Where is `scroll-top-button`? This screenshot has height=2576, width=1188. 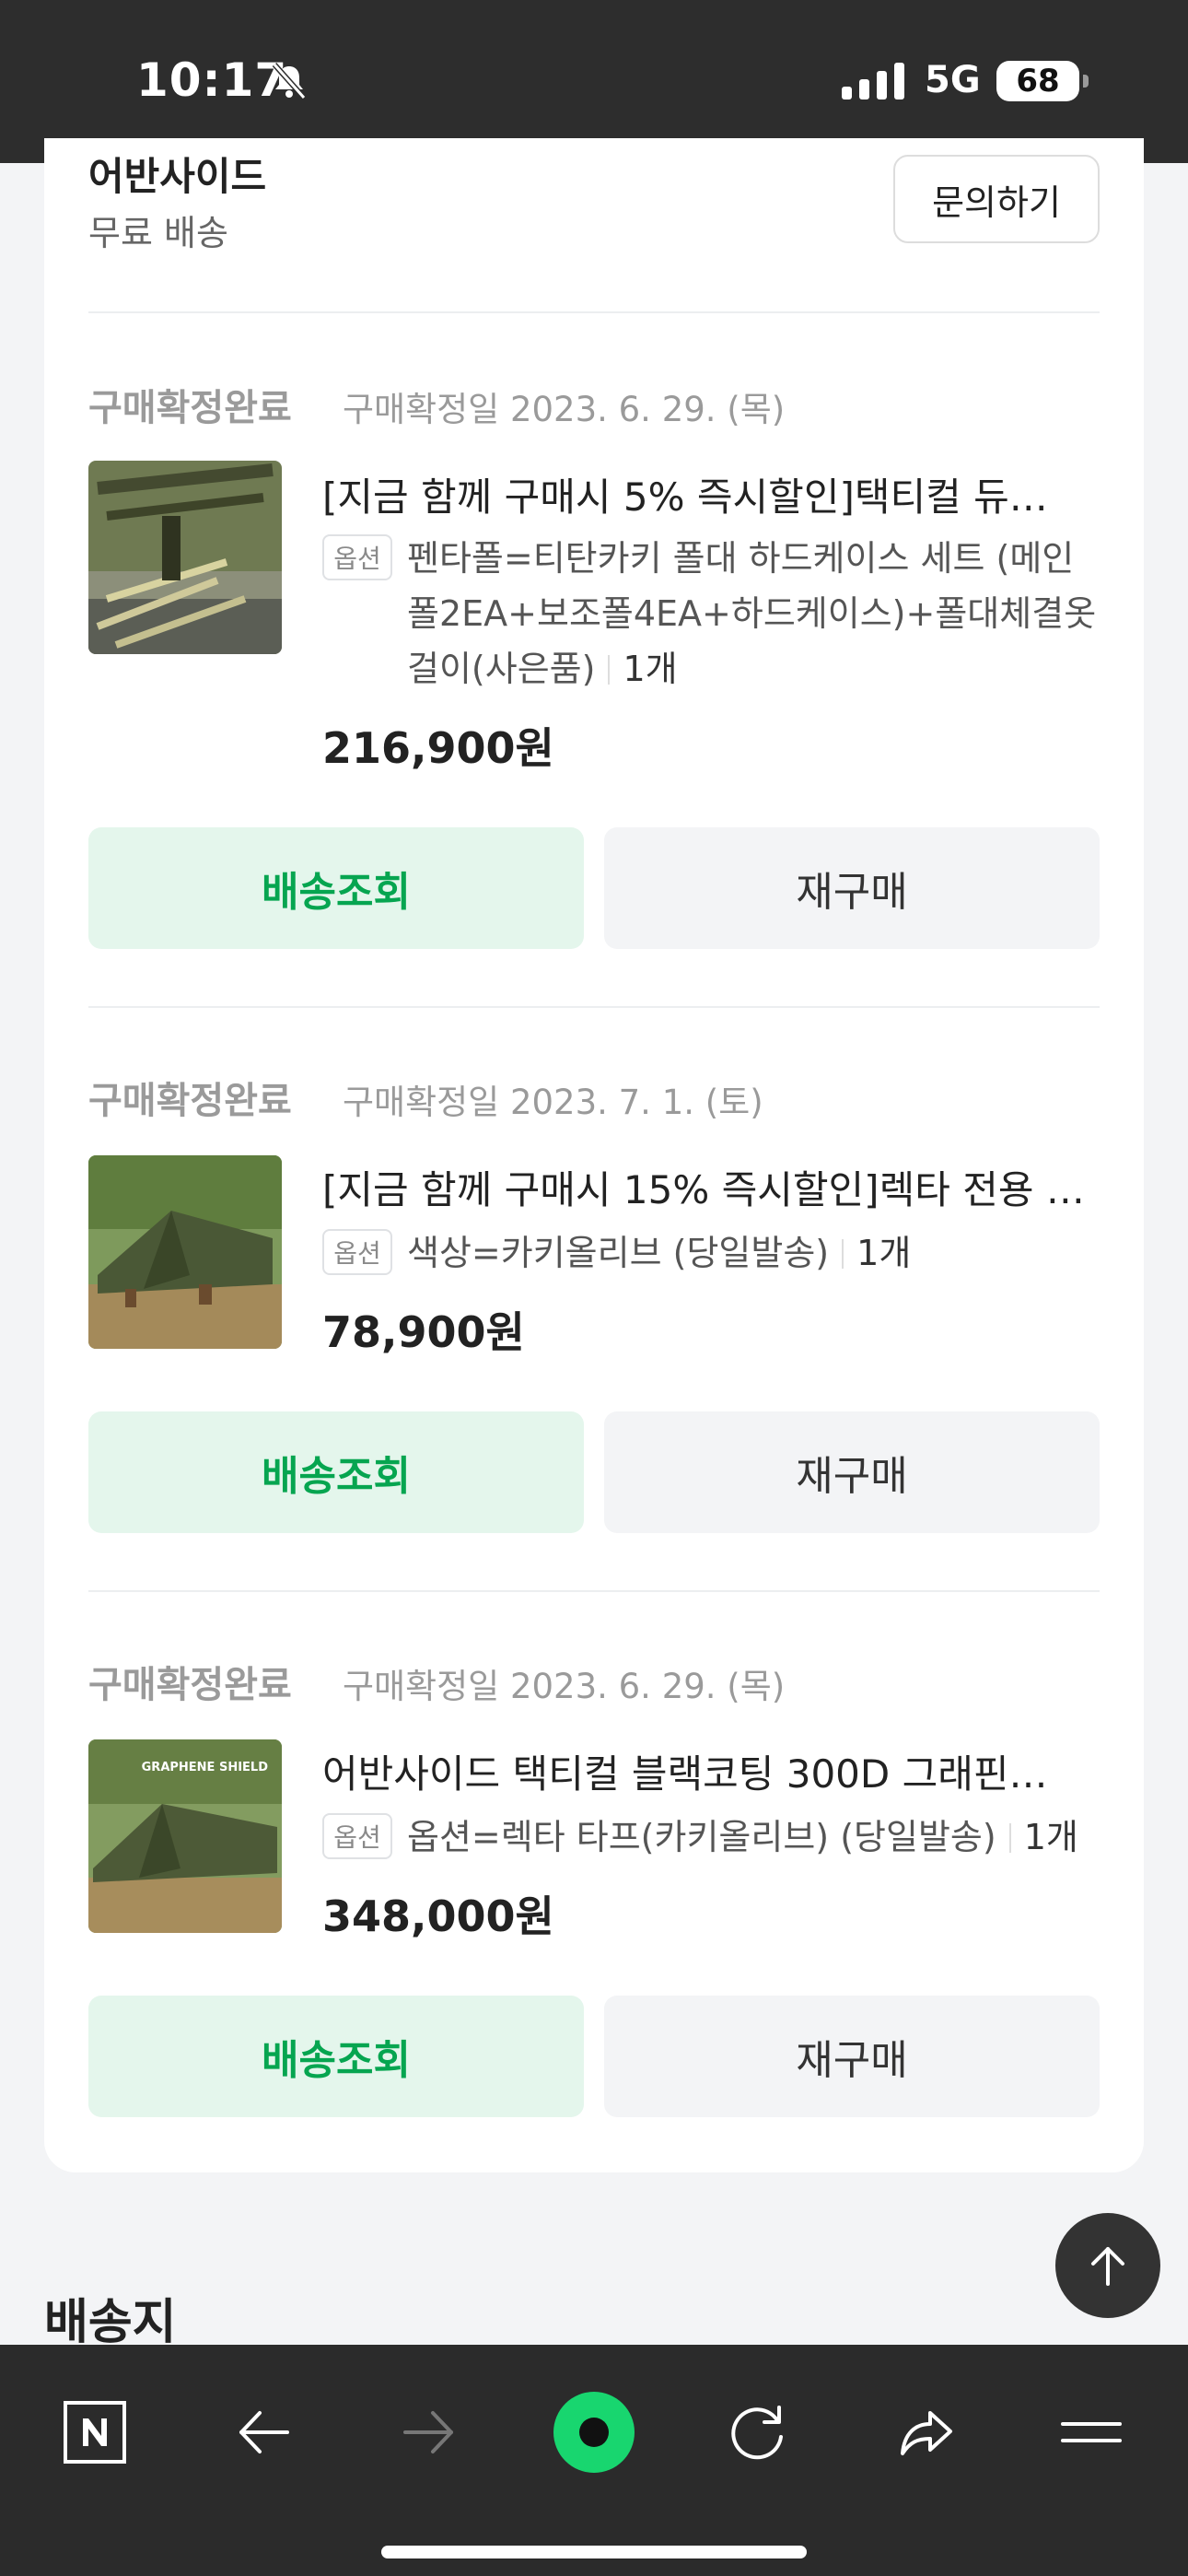
scroll-top-button is located at coordinates (1107, 2265).